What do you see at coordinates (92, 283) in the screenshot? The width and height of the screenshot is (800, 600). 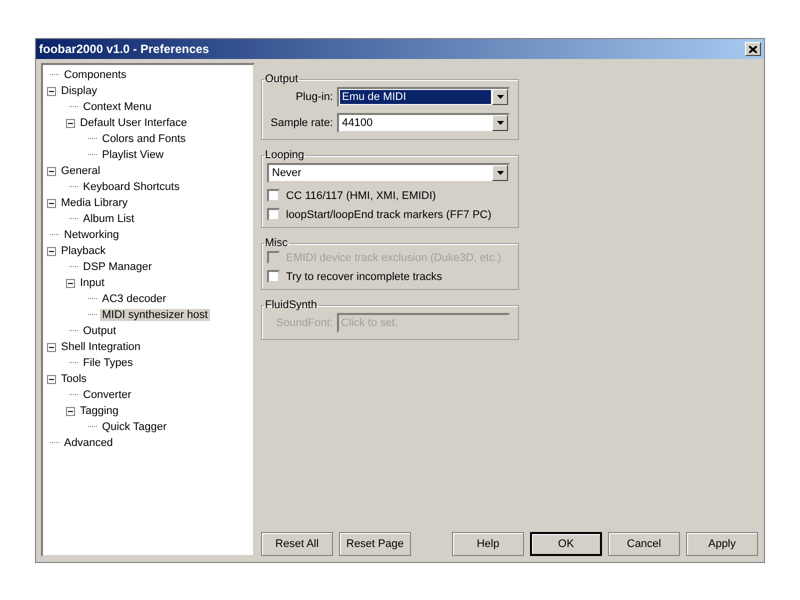 I see `tree-item: Input` at bounding box center [92, 283].